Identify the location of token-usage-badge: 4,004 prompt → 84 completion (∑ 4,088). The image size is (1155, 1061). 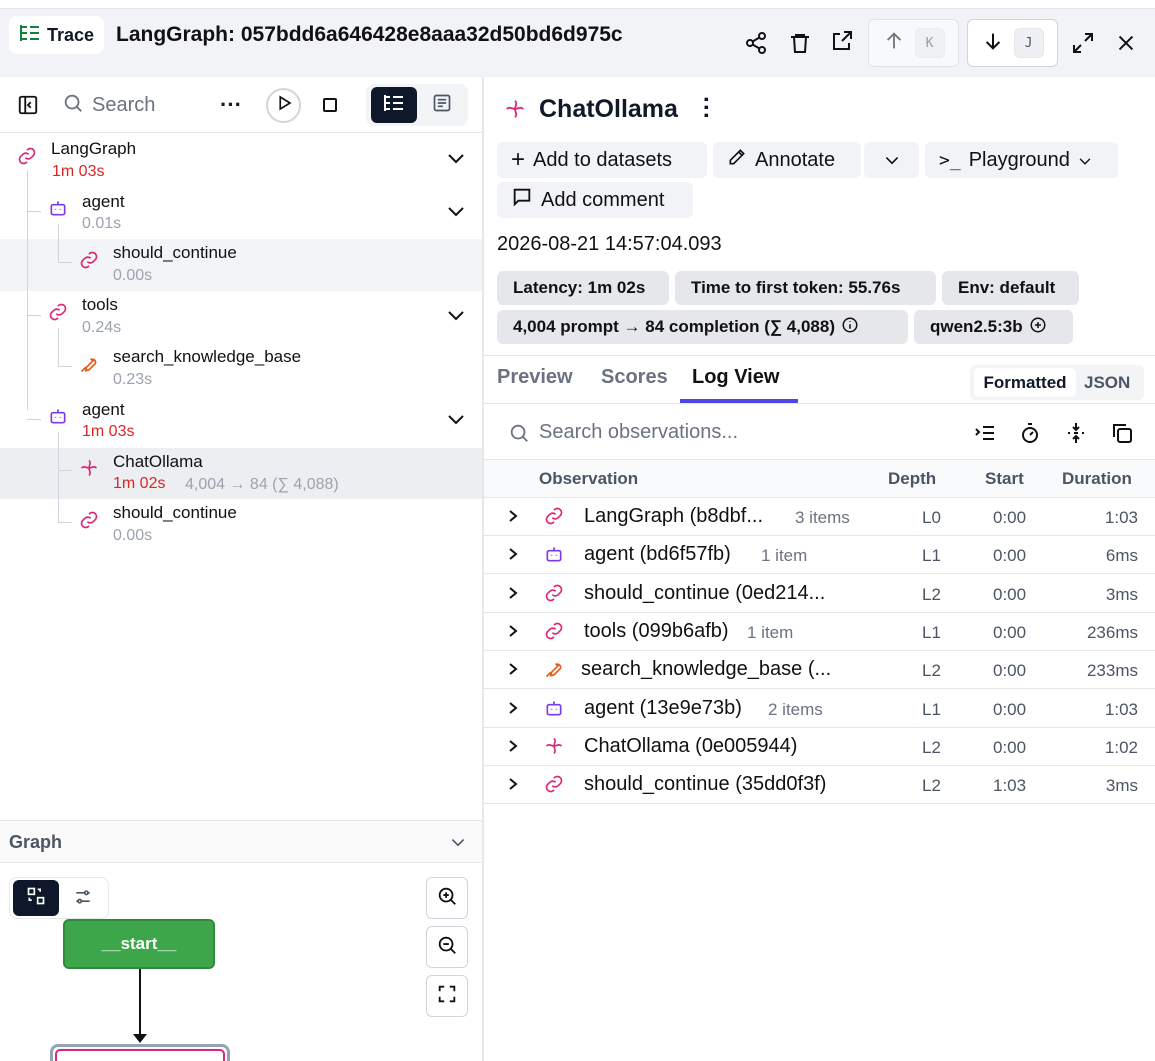
(702, 327).